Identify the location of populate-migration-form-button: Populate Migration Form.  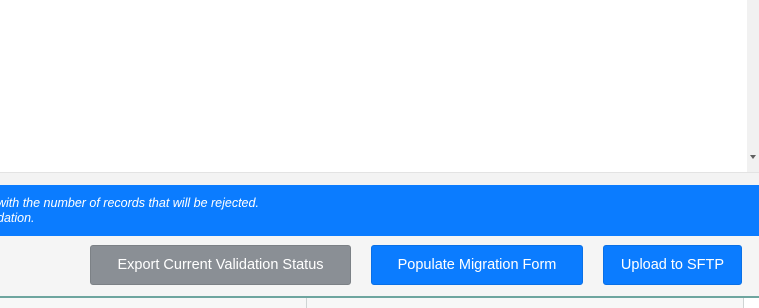
(477, 265).